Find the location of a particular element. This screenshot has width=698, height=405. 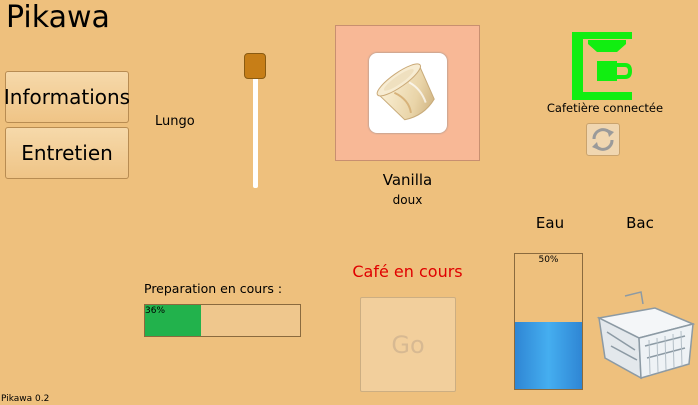

go-button: Go is located at coordinates (408, 344).